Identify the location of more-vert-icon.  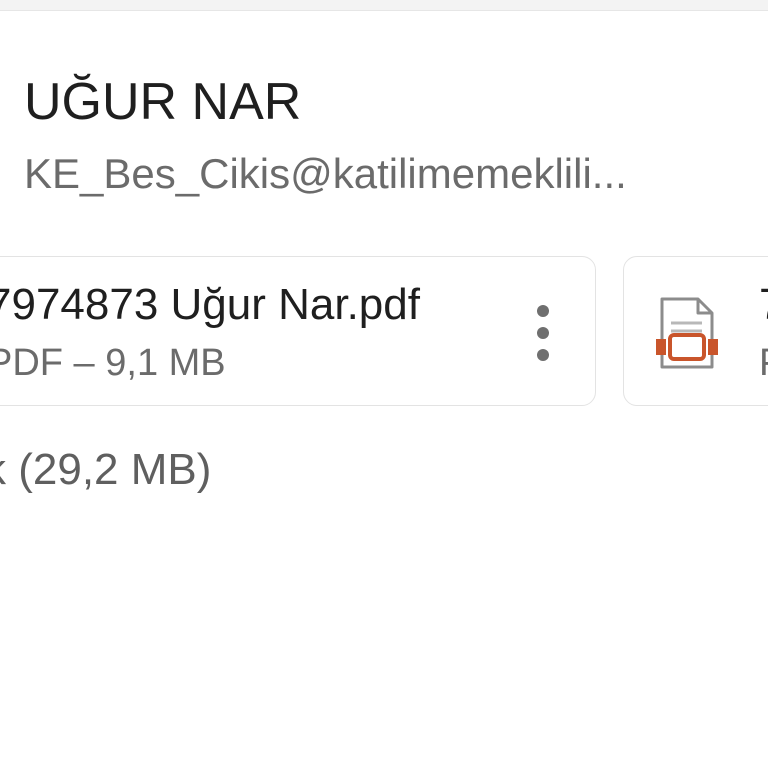
(543, 333).